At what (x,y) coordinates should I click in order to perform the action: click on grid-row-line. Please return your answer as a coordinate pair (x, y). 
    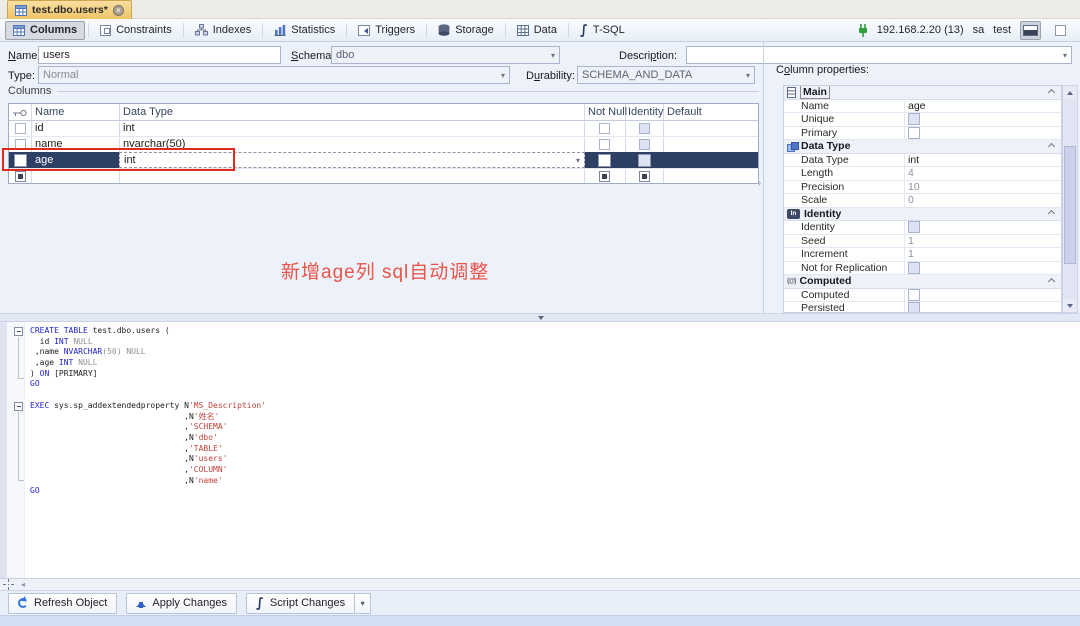
    Looking at the image, I should click on (383, 136).